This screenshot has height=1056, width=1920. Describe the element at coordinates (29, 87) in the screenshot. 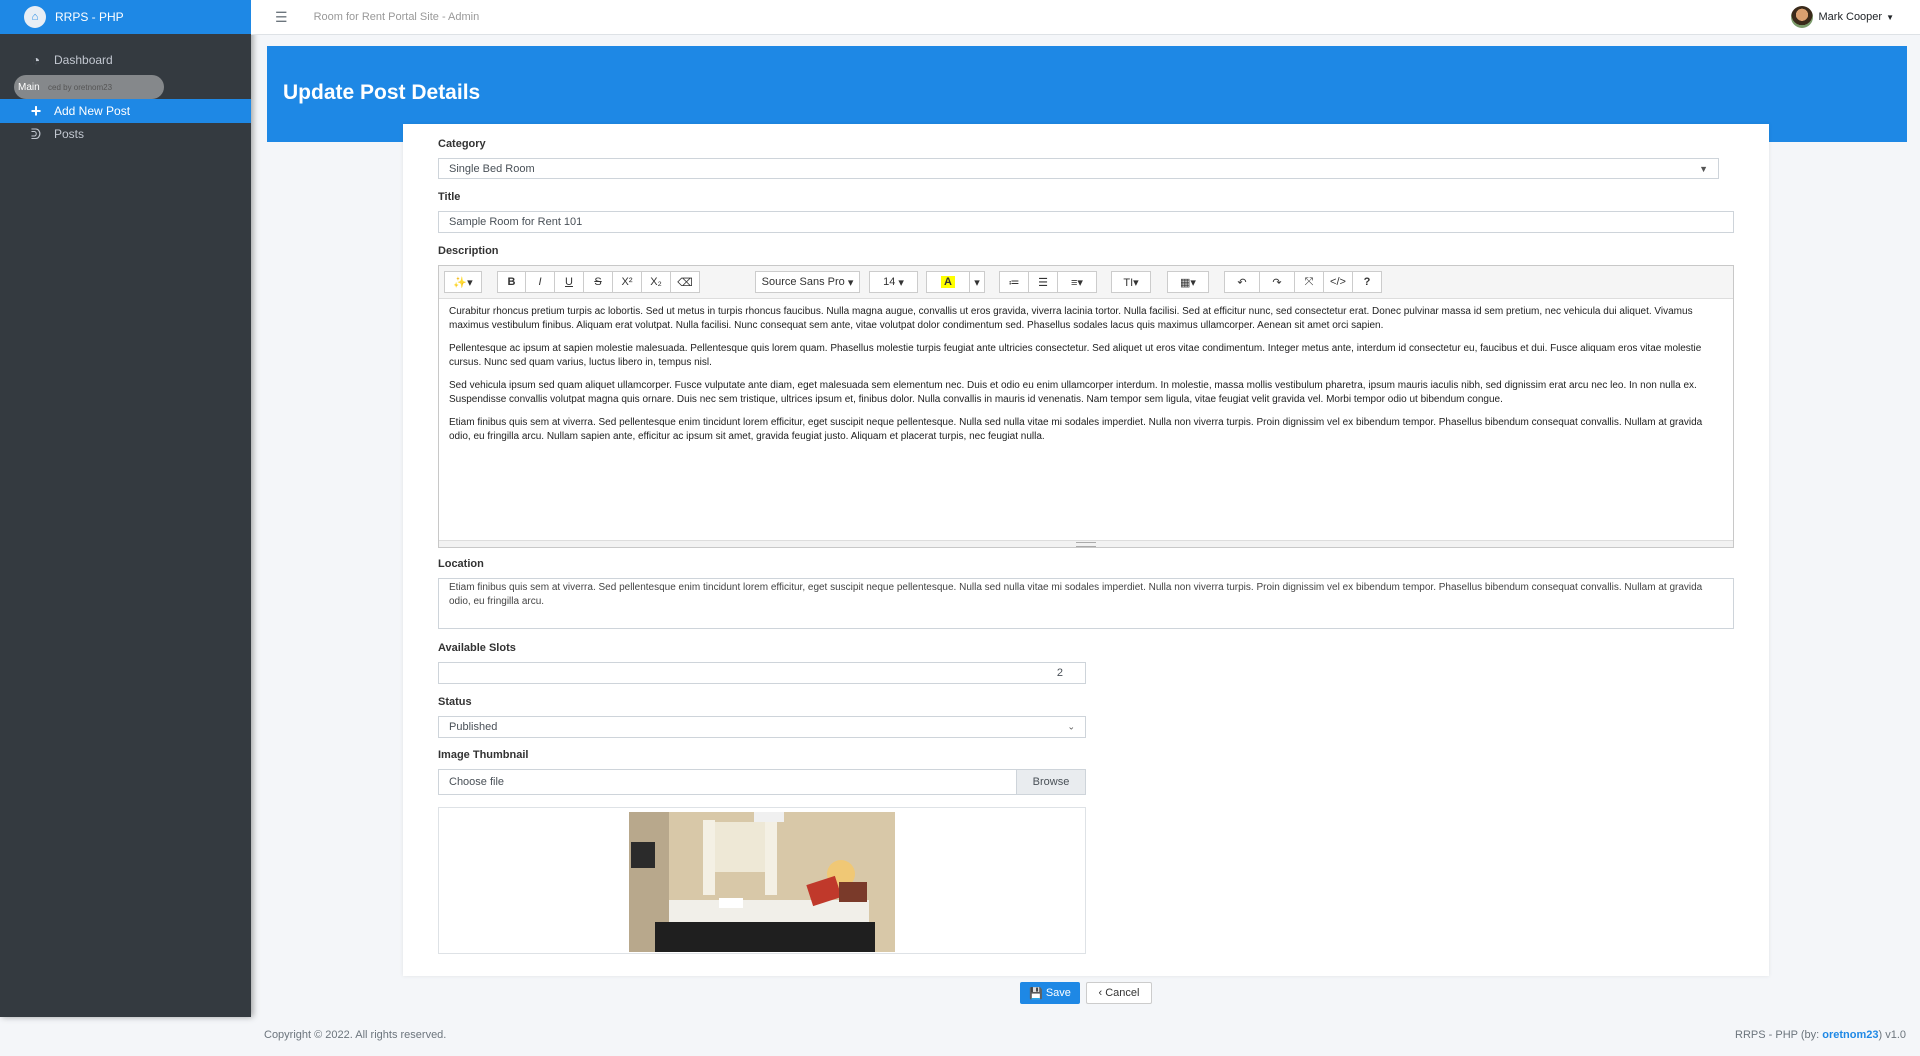

I see `sidebar-header-main: Main` at that location.